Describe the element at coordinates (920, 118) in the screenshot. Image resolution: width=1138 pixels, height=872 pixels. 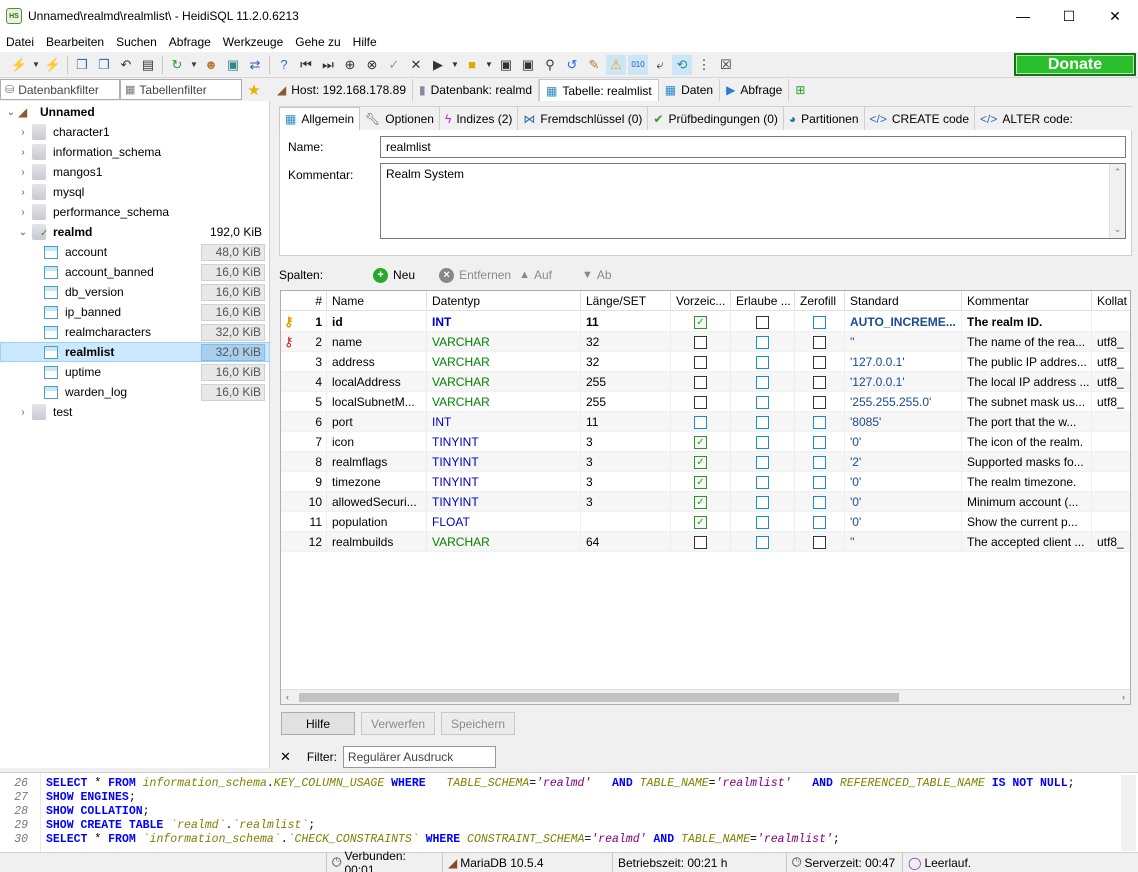
I see `tab-create-code: </> CREATE code` at that location.